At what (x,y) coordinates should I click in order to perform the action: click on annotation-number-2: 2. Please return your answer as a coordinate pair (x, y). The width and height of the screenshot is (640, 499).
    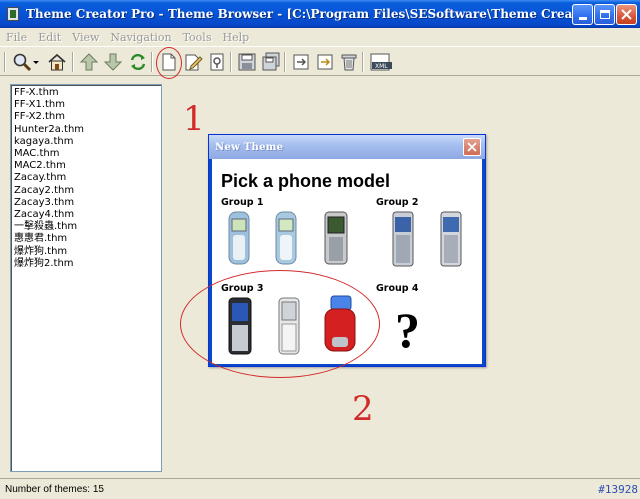
    Looking at the image, I should click on (363, 409).